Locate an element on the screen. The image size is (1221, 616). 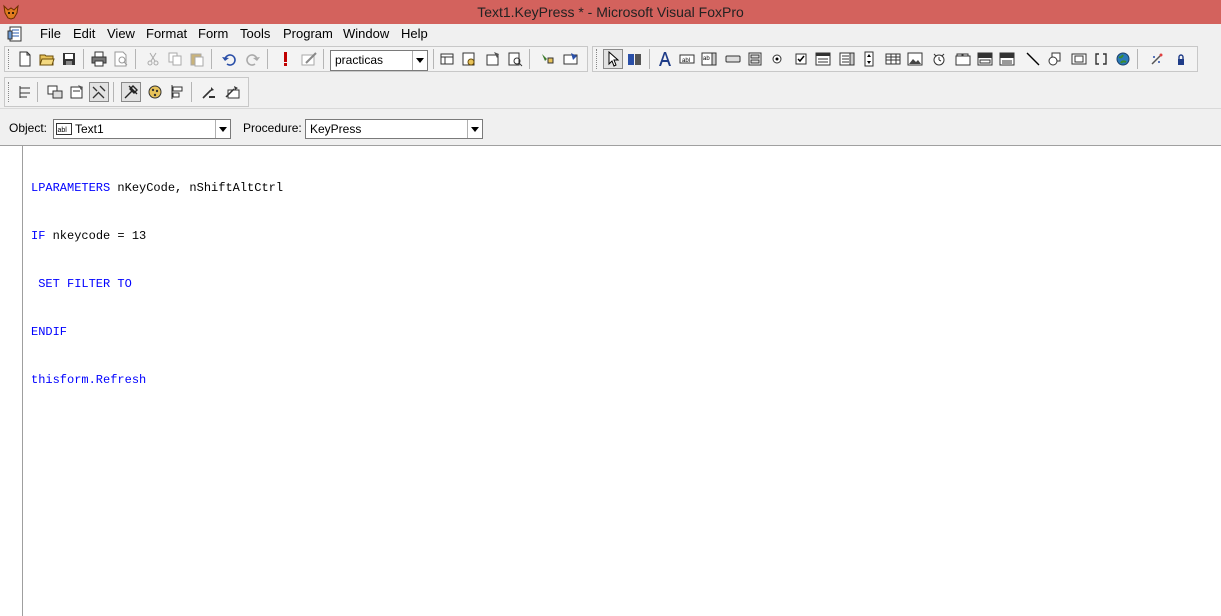
modify-form-icon is located at coordinates (309, 59).